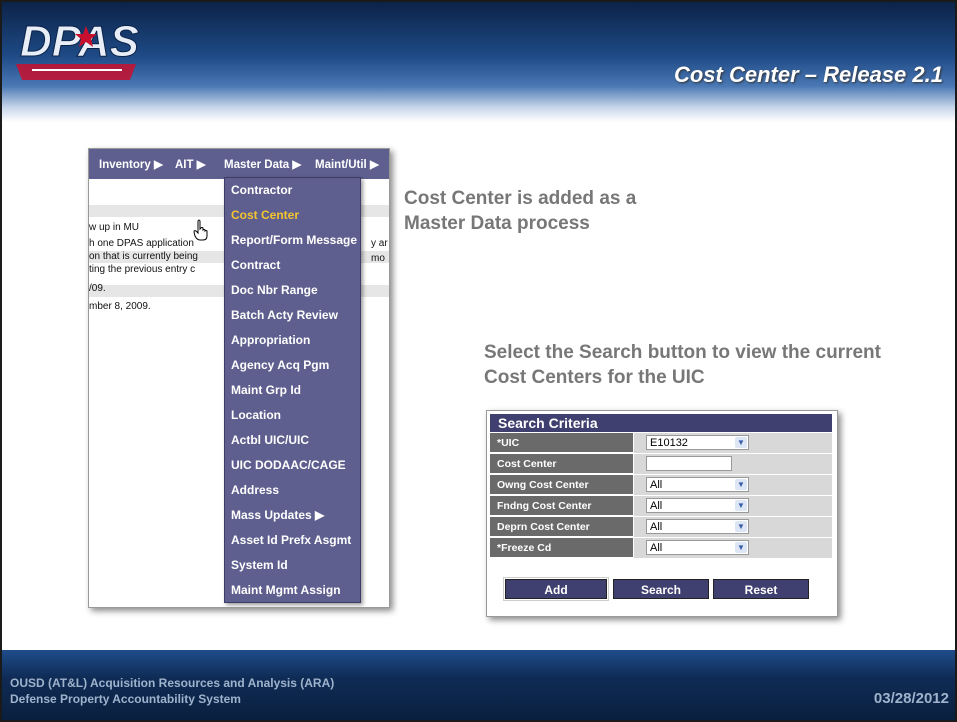 This screenshot has width=957, height=722. I want to click on fndng-cost-center-select: All ▼, so click(697, 505).